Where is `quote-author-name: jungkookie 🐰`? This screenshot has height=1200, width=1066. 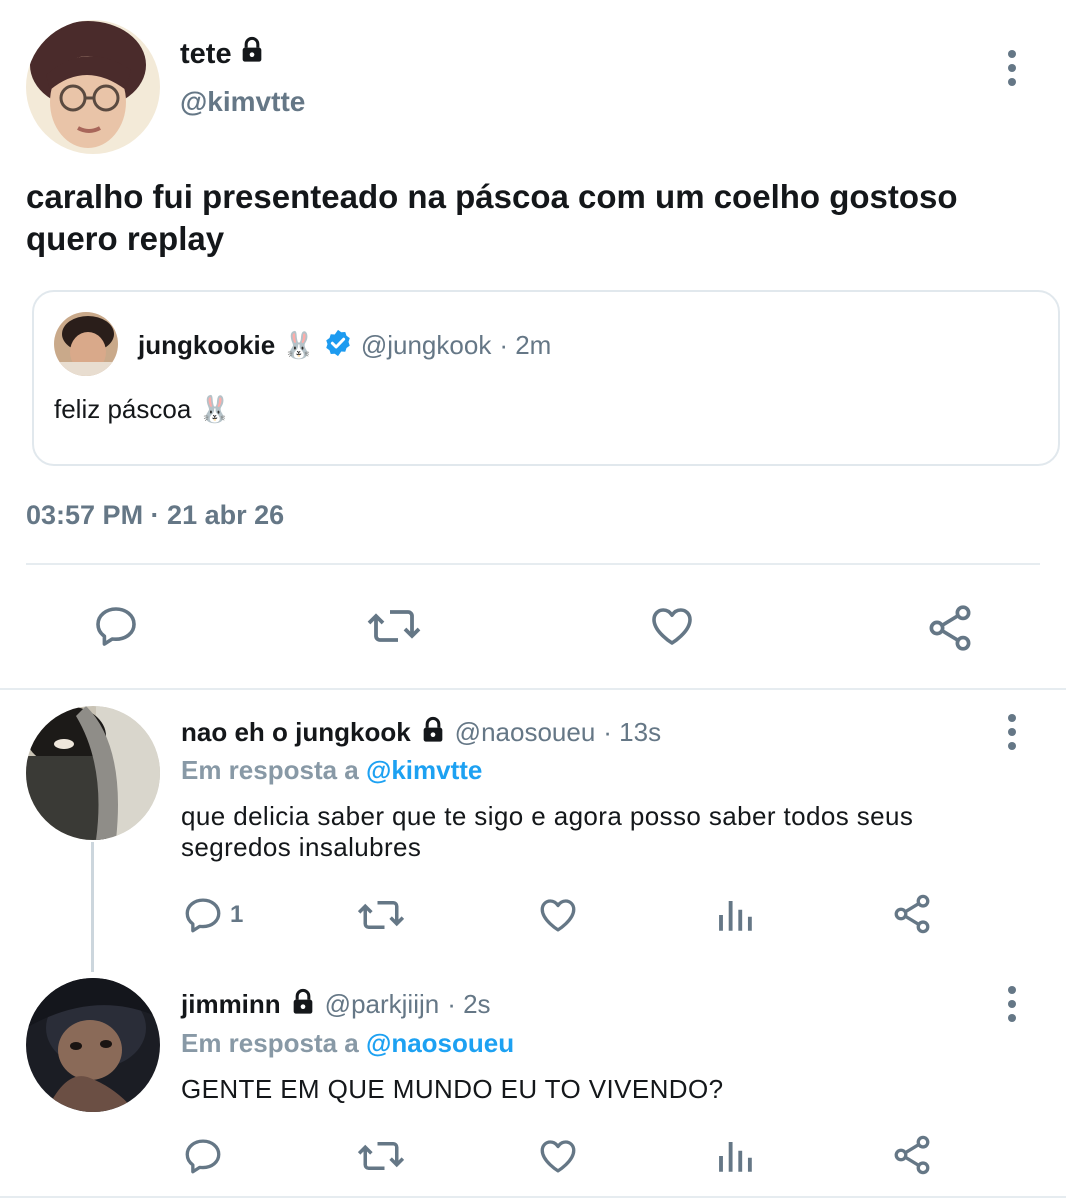 quote-author-name: jungkookie 🐰 is located at coordinates (226, 345).